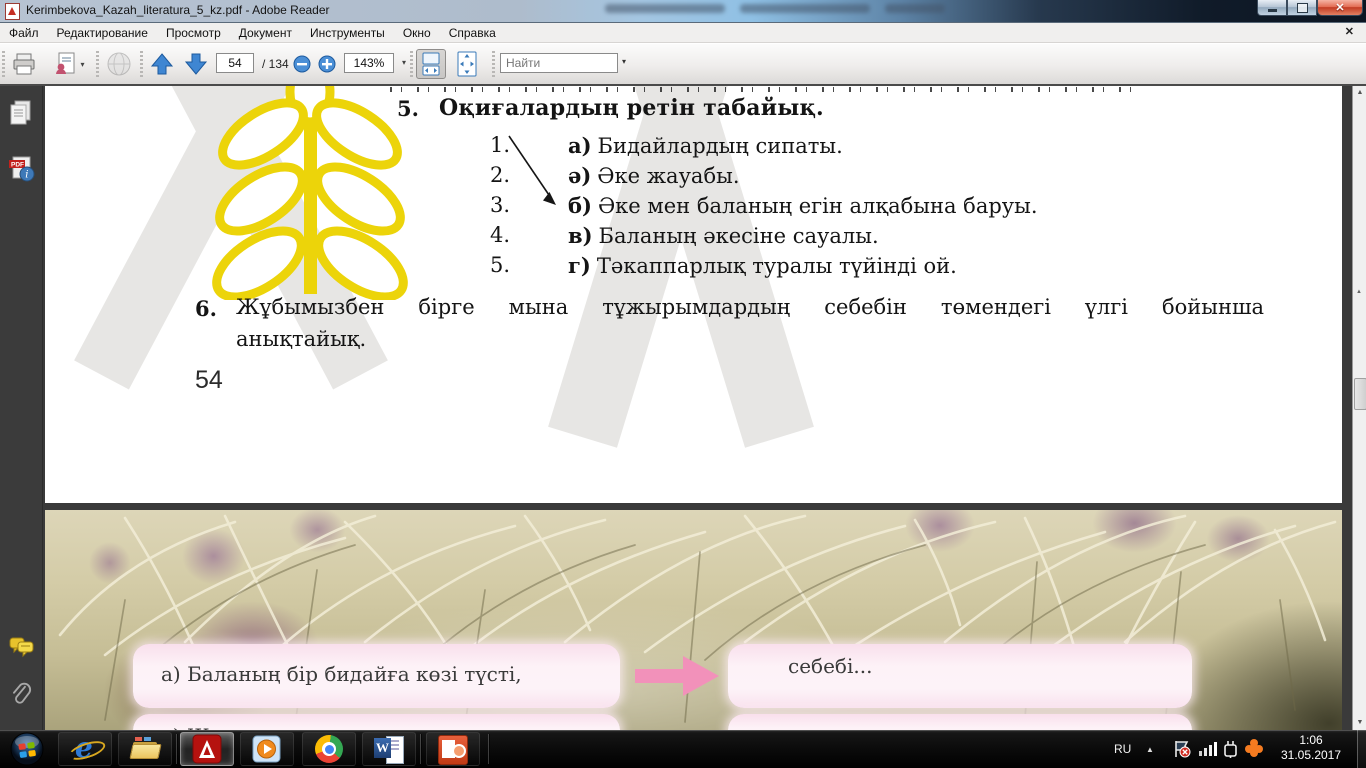 Image resolution: width=1366 pixels, height=768 pixels. I want to click on taskbar-word: W, so click(389, 749).